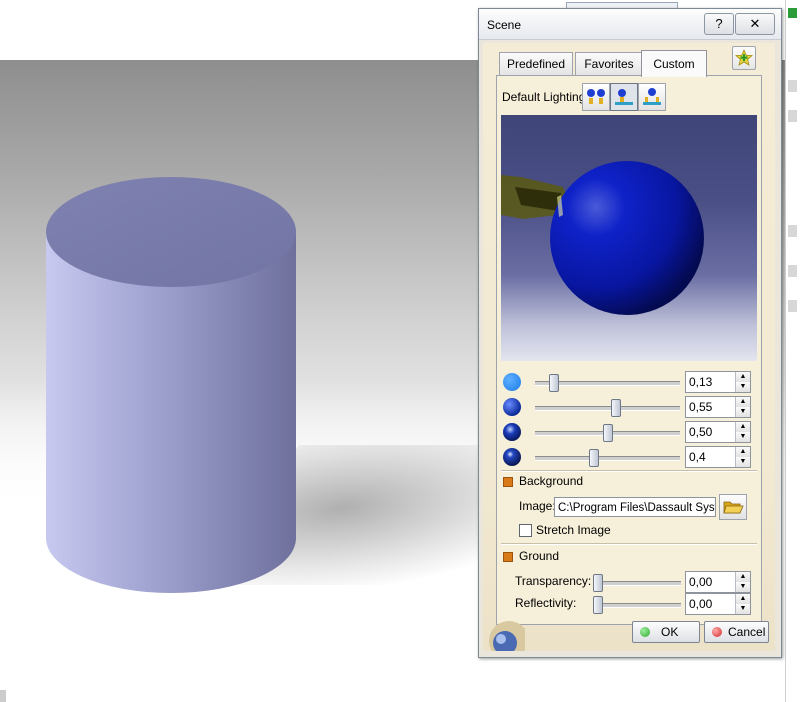  I want to click on add-favorite-button, so click(744, 58).